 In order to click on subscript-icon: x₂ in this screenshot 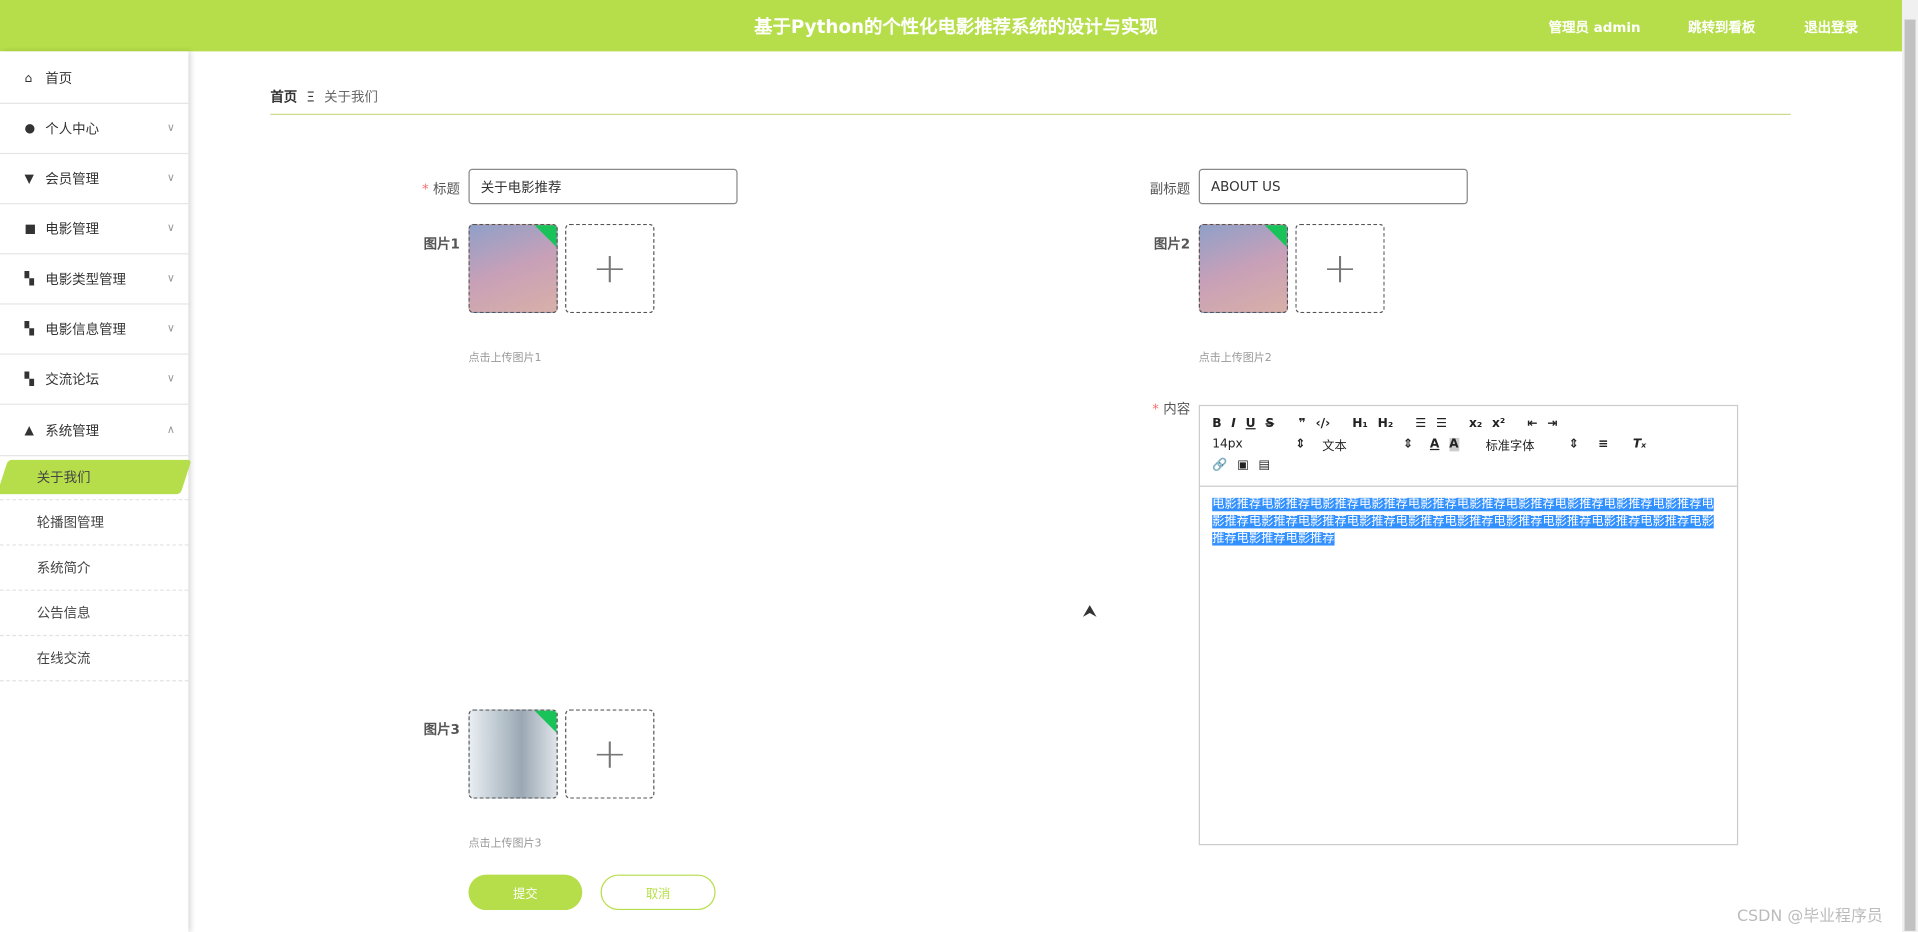, I will do `click(1475, 423)`.